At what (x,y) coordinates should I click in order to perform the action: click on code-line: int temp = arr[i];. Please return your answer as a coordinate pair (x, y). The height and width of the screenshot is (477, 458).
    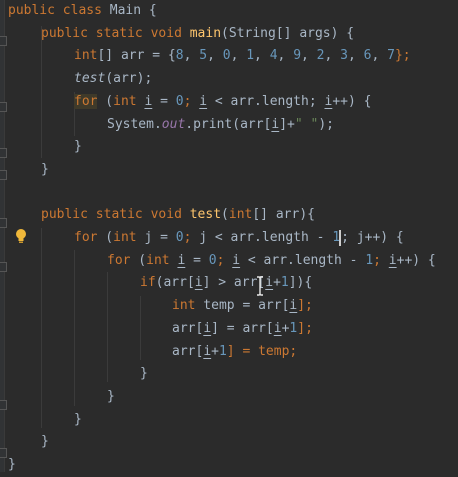
    Looking at the image, I should click on (242, 306).